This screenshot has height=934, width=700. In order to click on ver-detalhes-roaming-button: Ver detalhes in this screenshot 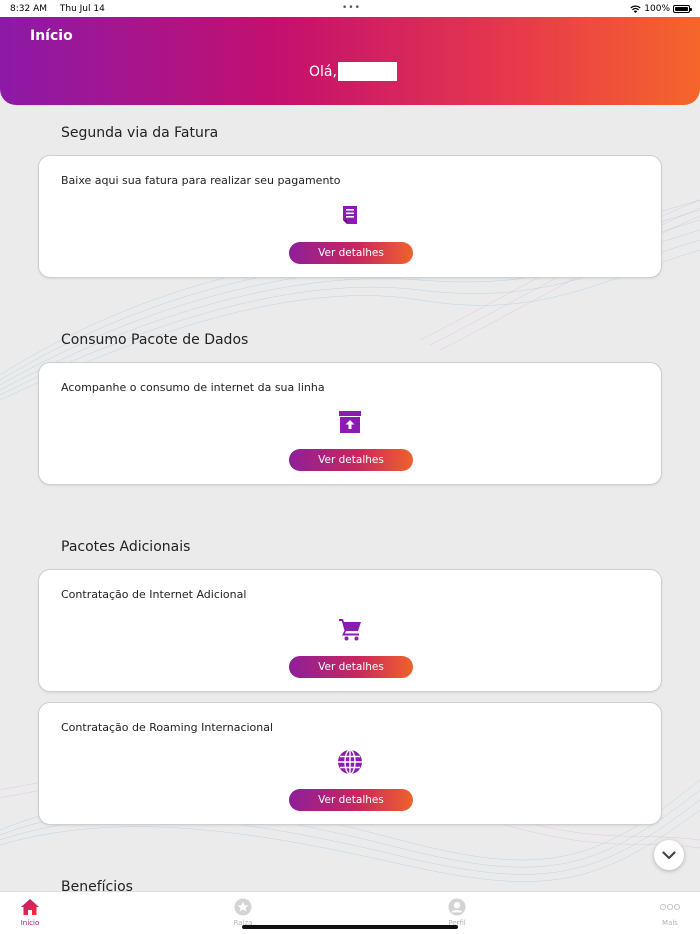, I will do `click(351, 800)`.